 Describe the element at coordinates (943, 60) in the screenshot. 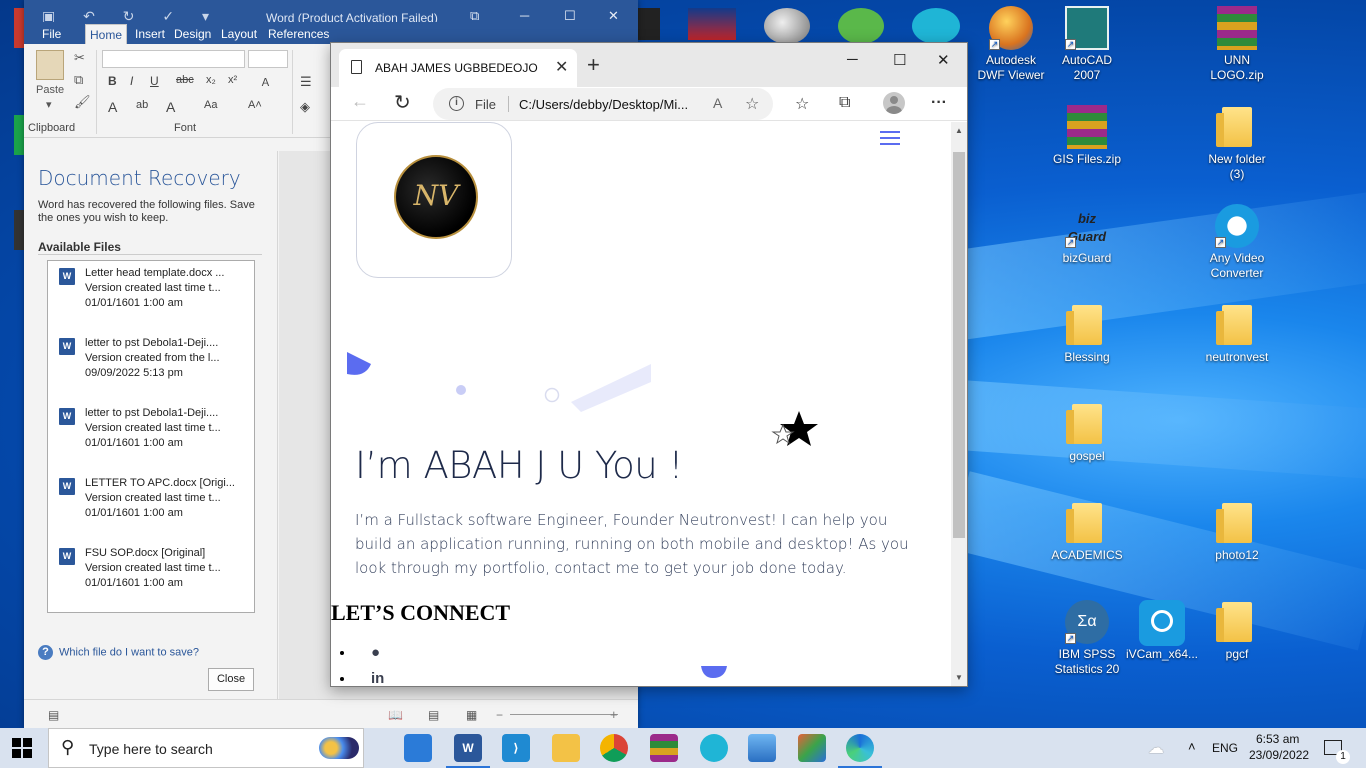

I see `close-icon: ✕` at that location.